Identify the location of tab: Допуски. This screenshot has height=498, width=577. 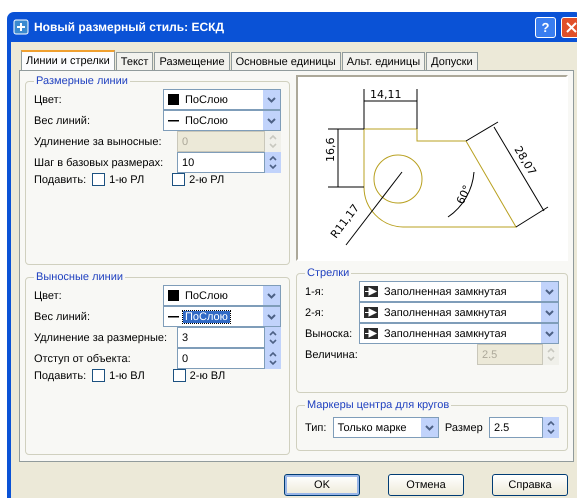
(452, 61).